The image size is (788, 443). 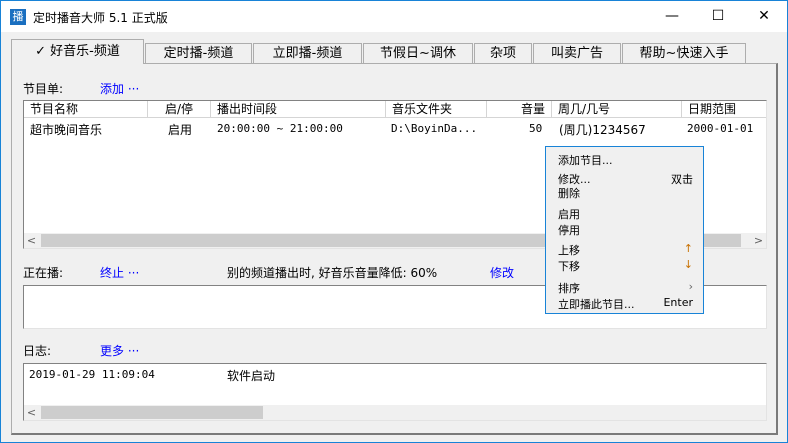 I want to click on tab-scheduled: 定时播-频道, so click(x=198, y=53).